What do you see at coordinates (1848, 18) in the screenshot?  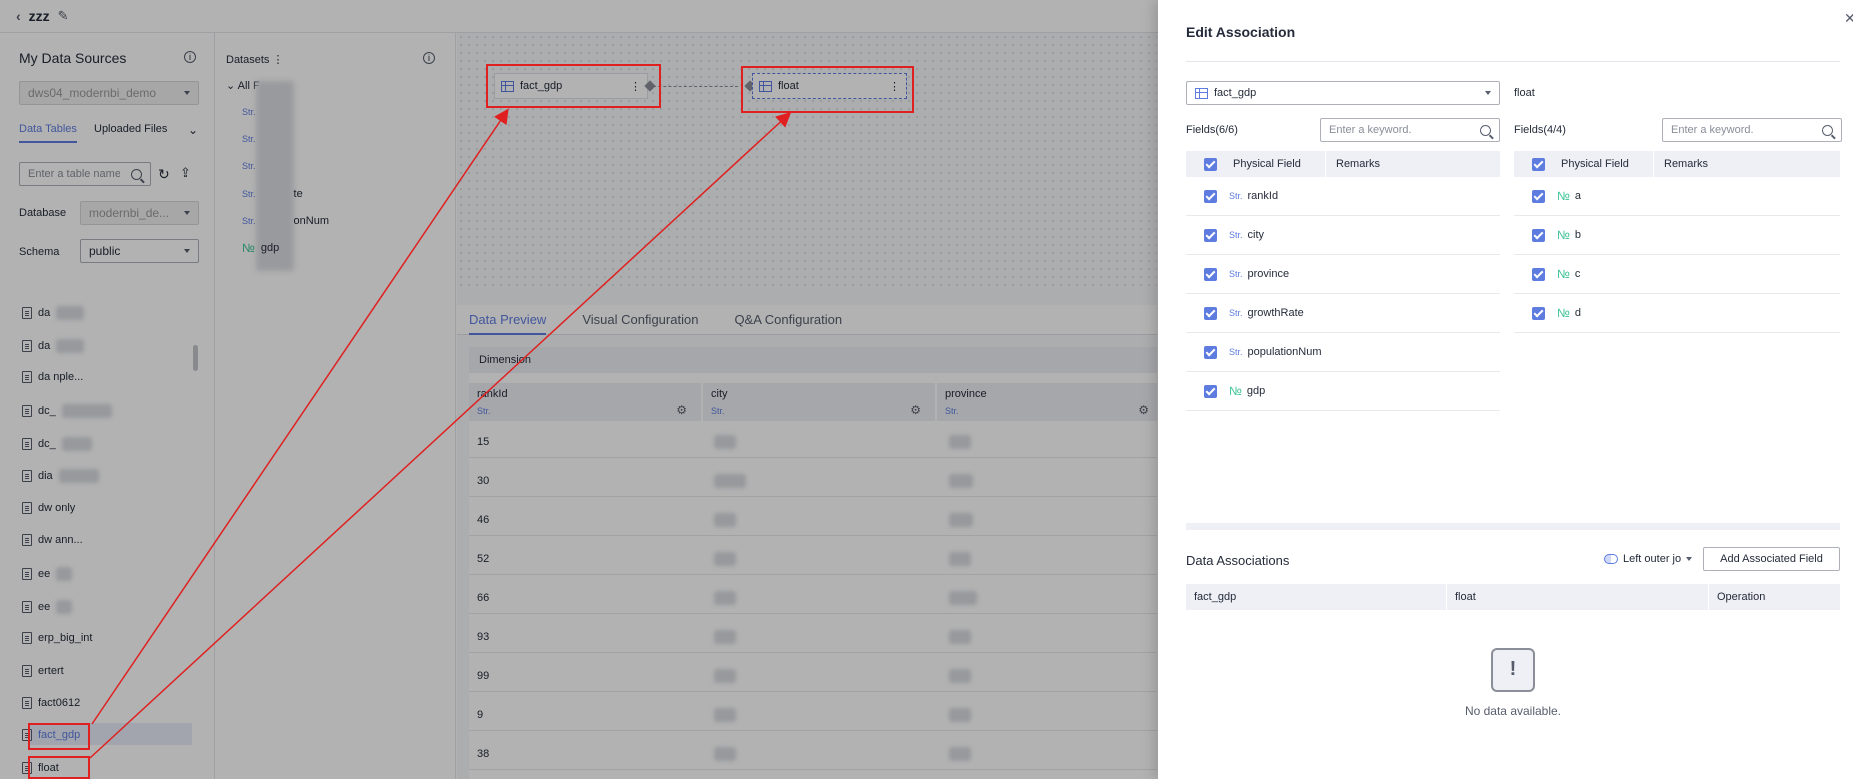 I see `close-icon: ✕` at bounding box center [1848, 18].